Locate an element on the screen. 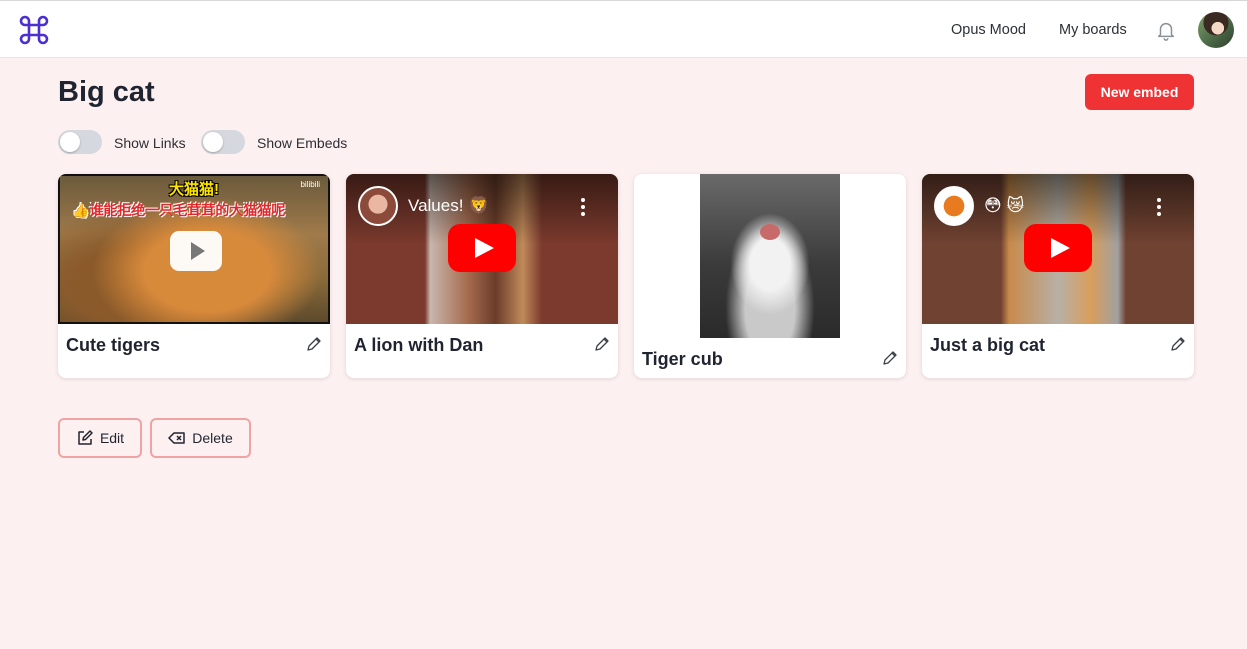  embed-card: Values! 🦁 A lion with Dan is located at coordinates (482, 276).